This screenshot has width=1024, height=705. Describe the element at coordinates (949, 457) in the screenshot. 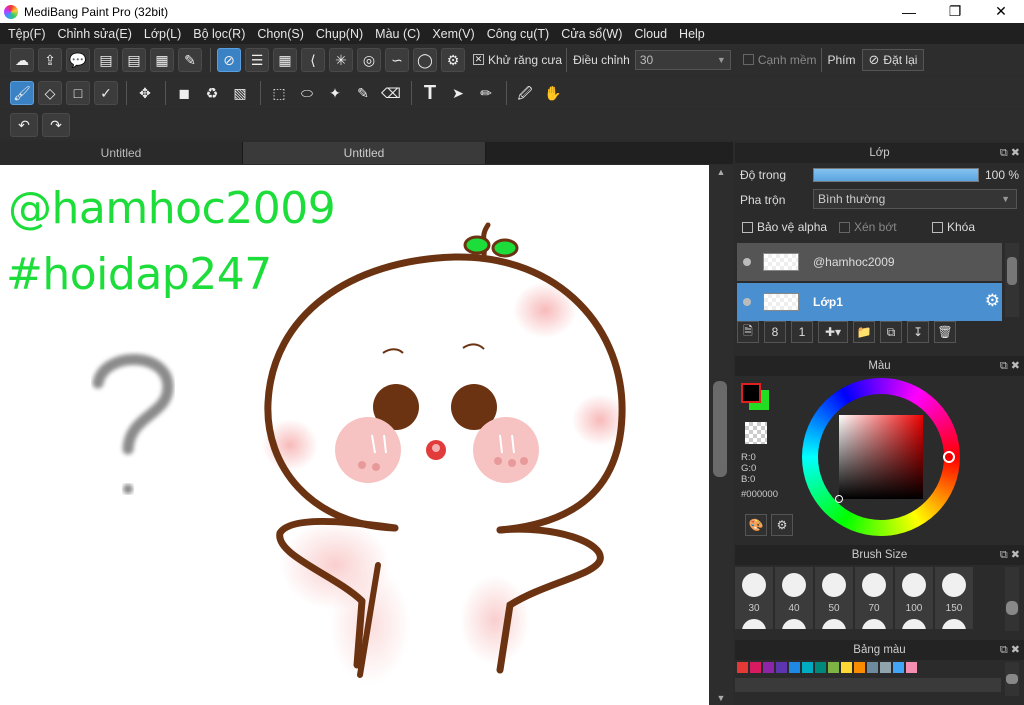

I see `hue-handle` at that location.